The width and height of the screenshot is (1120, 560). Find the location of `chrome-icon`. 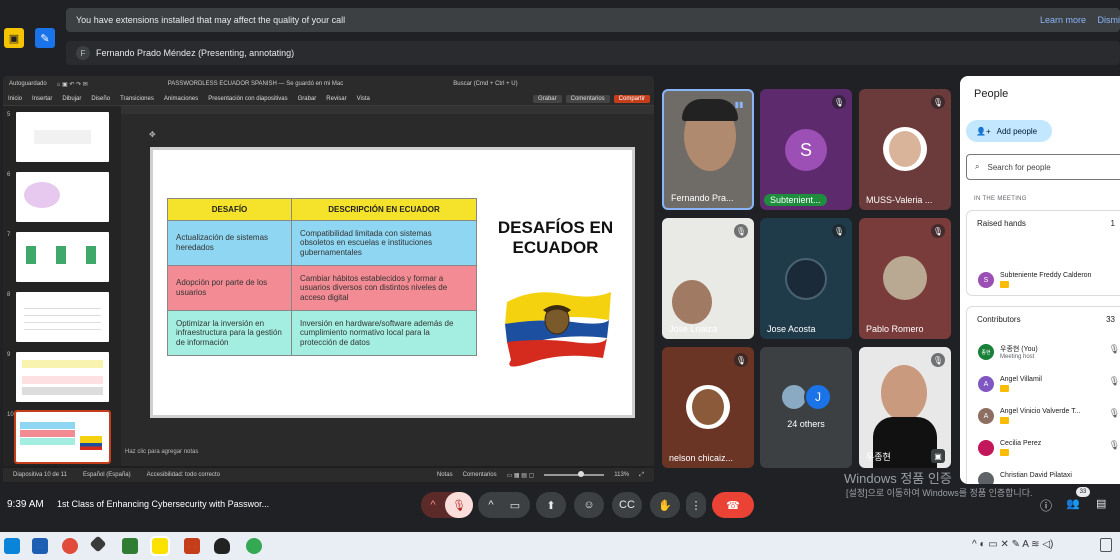

chrome-icon is located at coordinates (70, 546).